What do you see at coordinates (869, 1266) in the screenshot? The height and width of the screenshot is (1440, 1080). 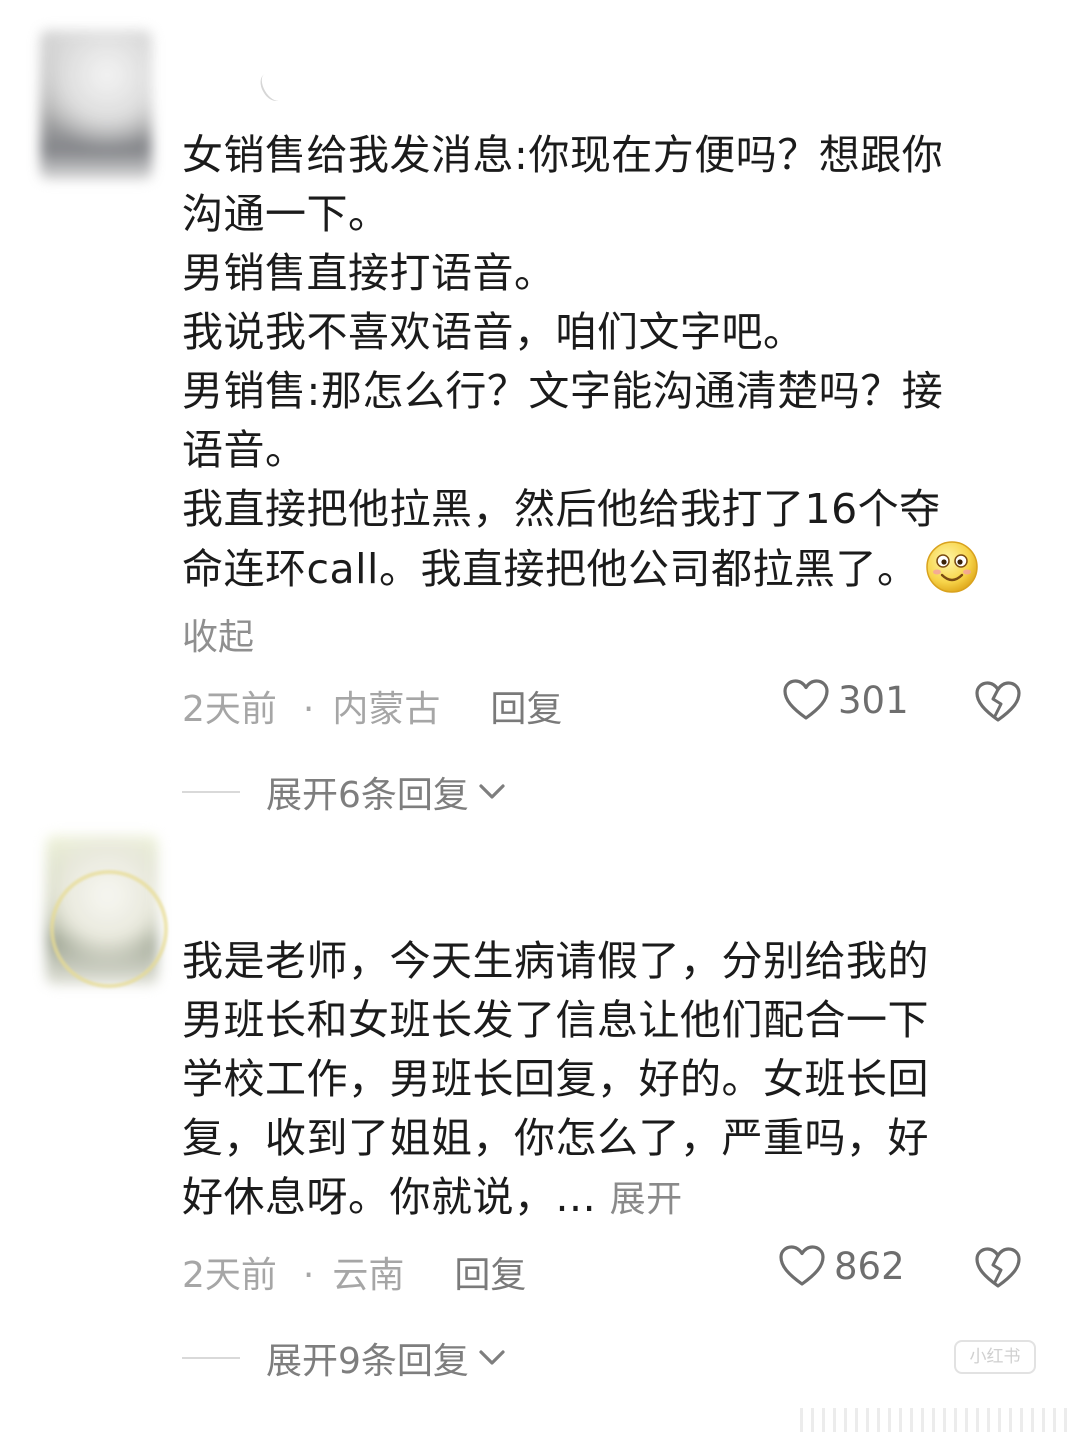 I see `like-count: 862` at bounding box center [869, 1266].